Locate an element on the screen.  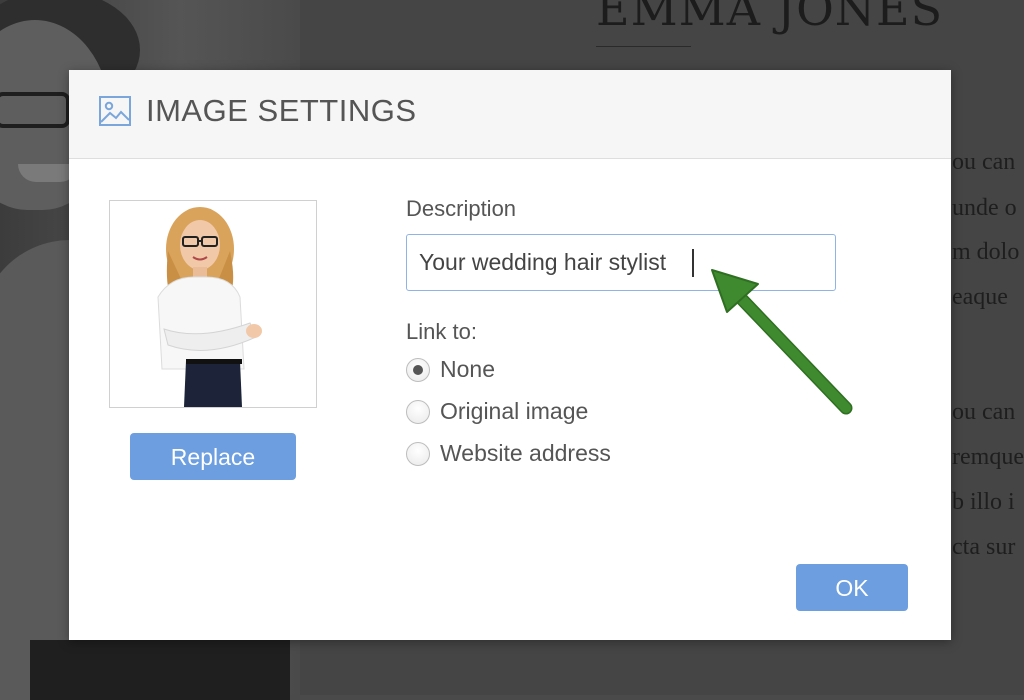
radio-label: Website address is located at coordinates (525, 453).